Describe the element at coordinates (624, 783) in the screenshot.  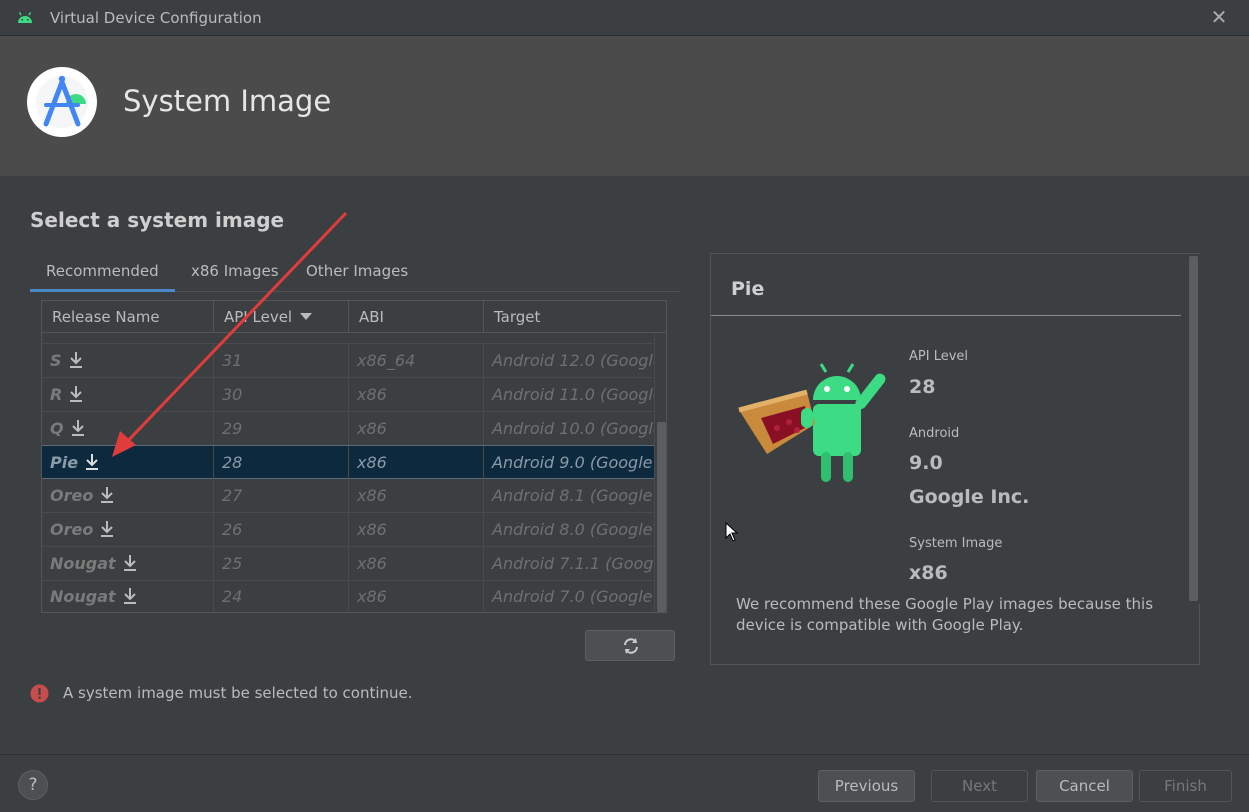
I see `wizard-footer: ? Previous Next Cancel Finish` at that location.